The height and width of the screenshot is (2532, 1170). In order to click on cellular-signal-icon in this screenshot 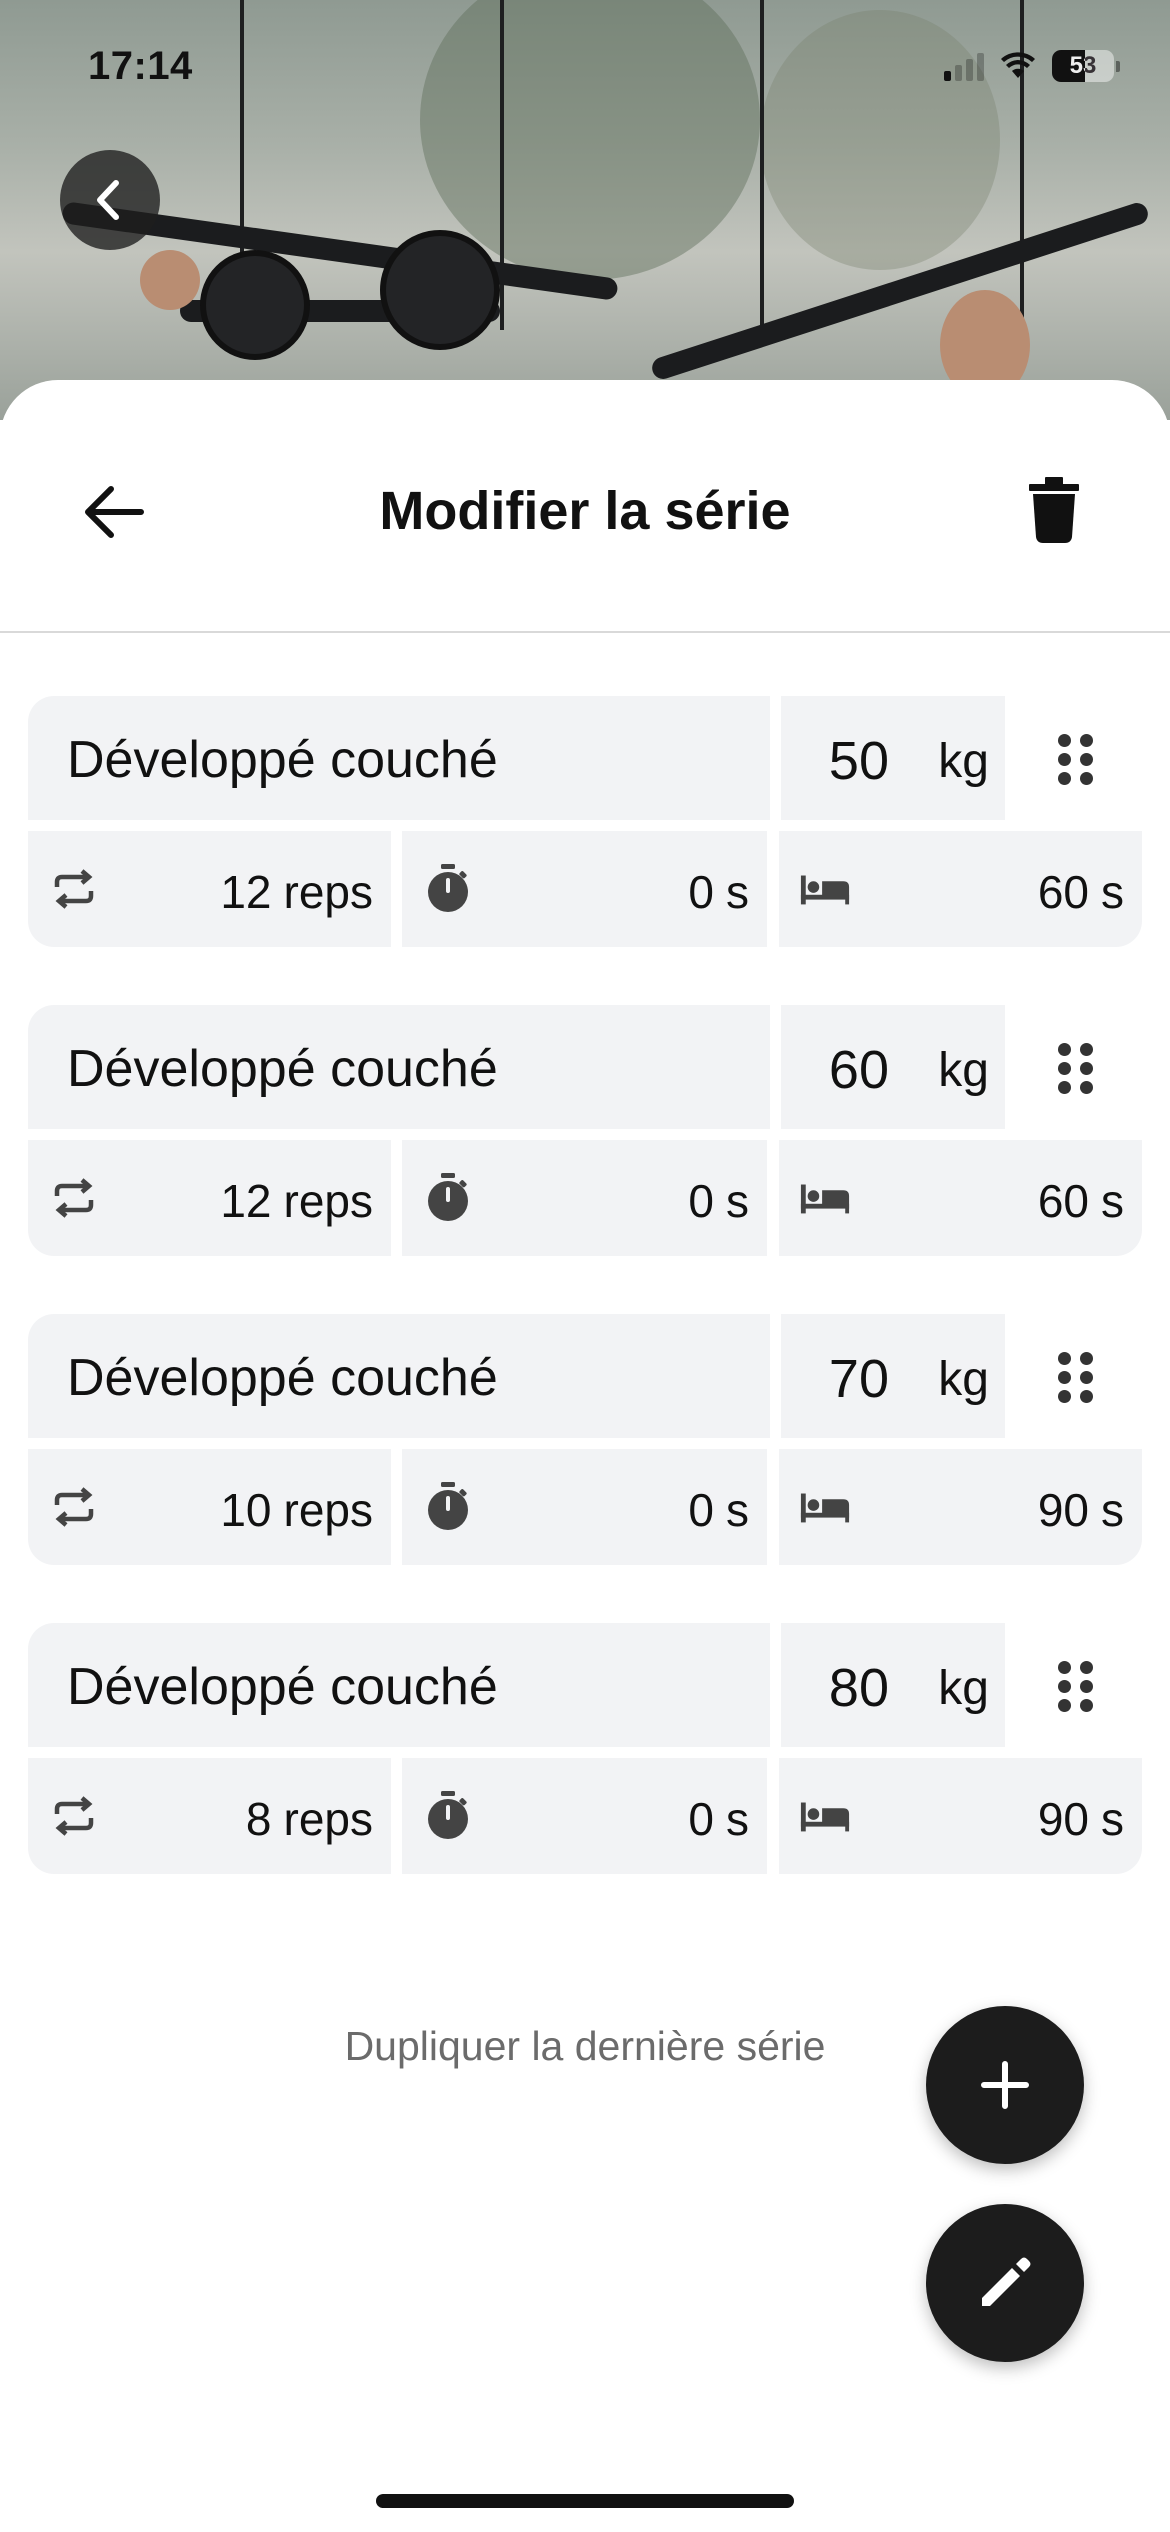, I will do `click(964, 66)`.